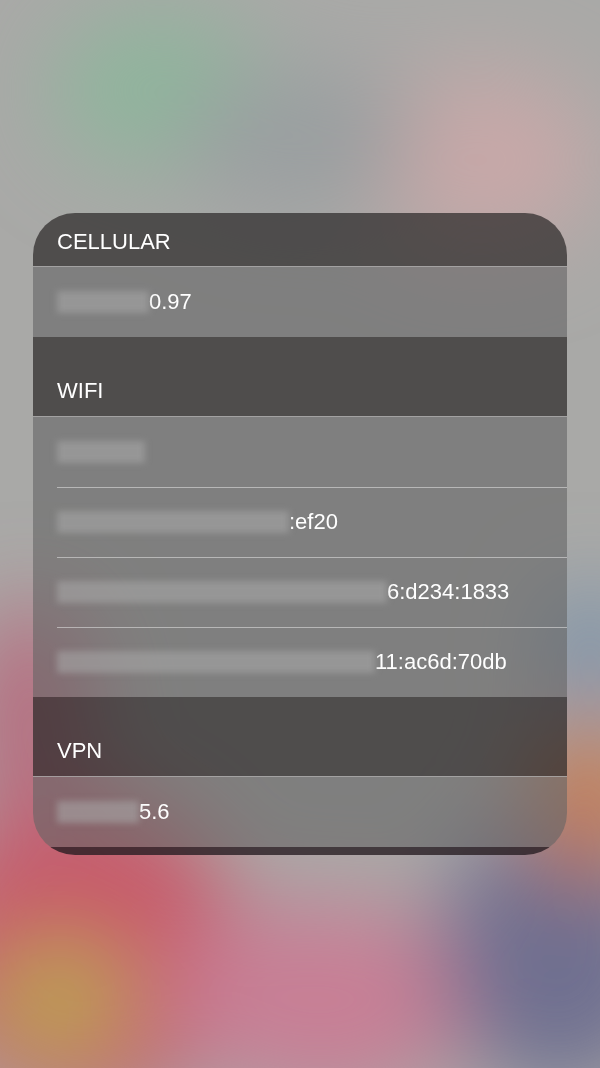  Describe the element at coordinates (441, 662) in the screenshot. I see `address-text: 11:ac6d:70db` at that location.